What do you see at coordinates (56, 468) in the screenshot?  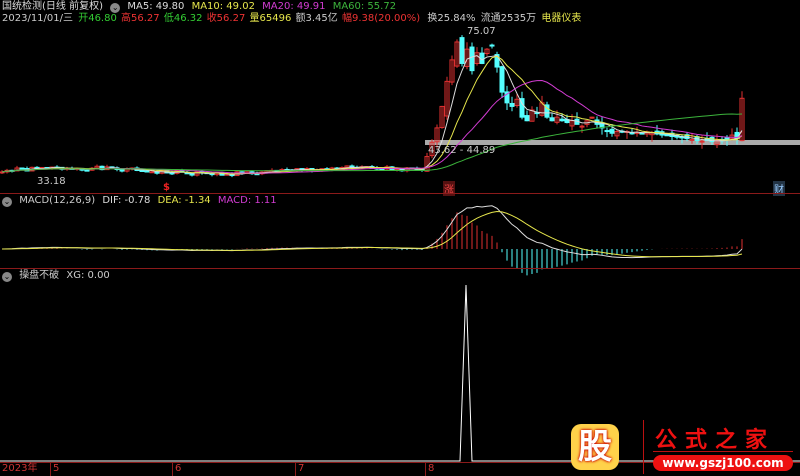 I see `axis-month: 5` at bounding box center [56, 468].